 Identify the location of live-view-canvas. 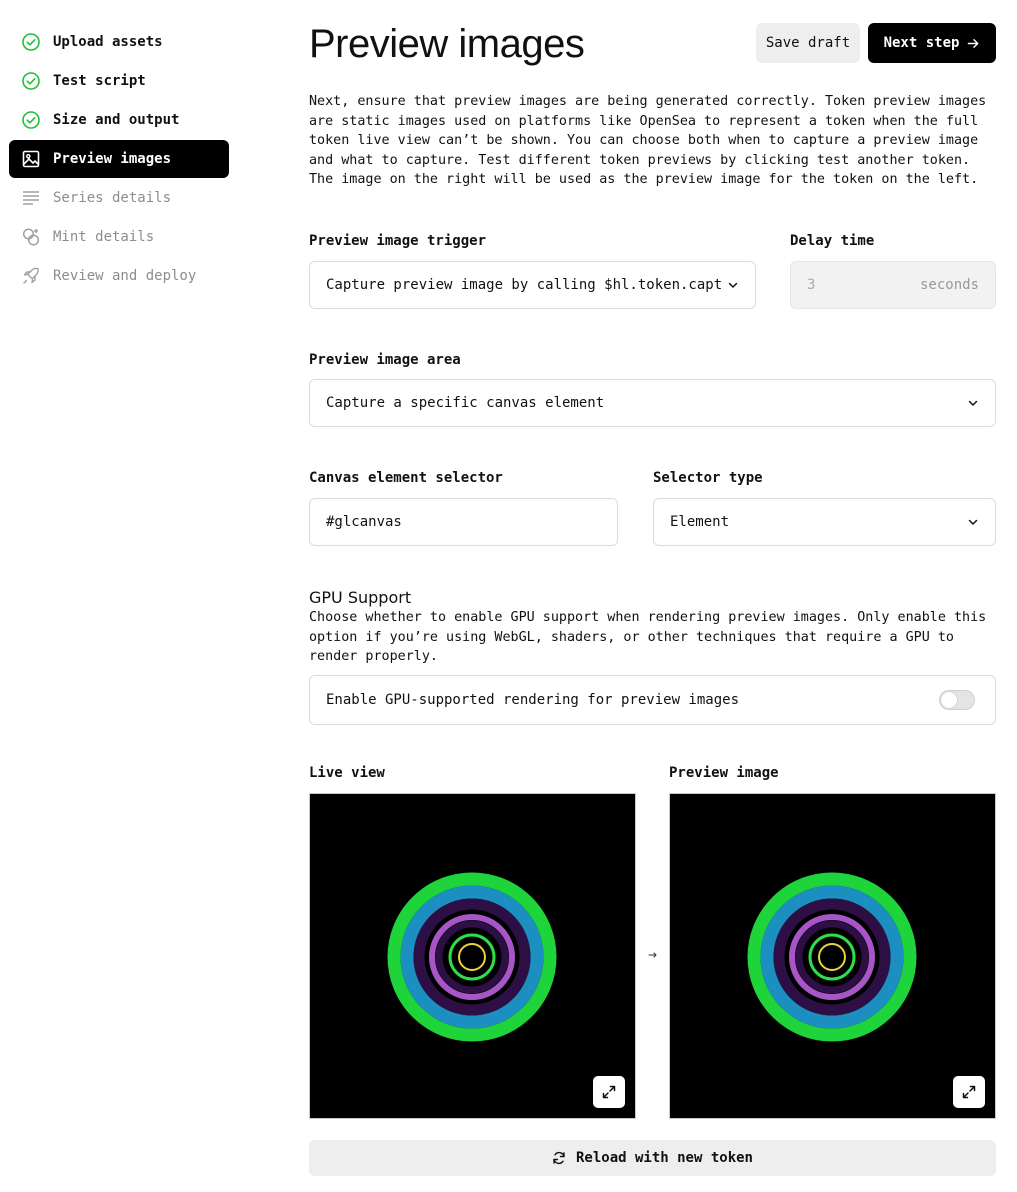
(472, 956).